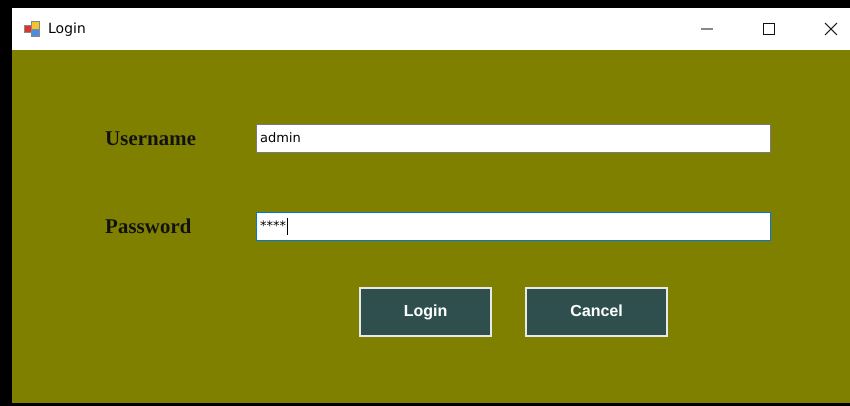 This screenshot has width=850, height=406. Describe the element at coordinates (287, 226) in the screenshot. I see `text-cursor` at that location.